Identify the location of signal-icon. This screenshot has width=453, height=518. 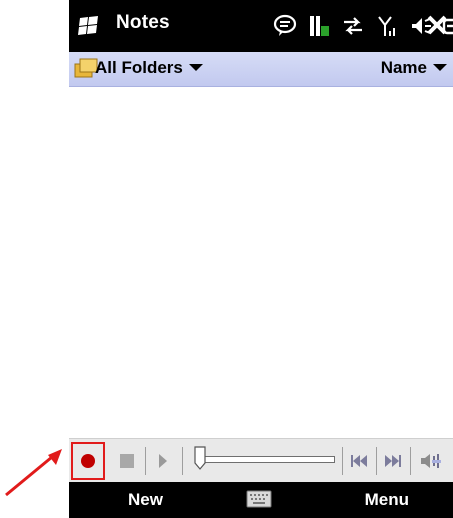
(387, 26).